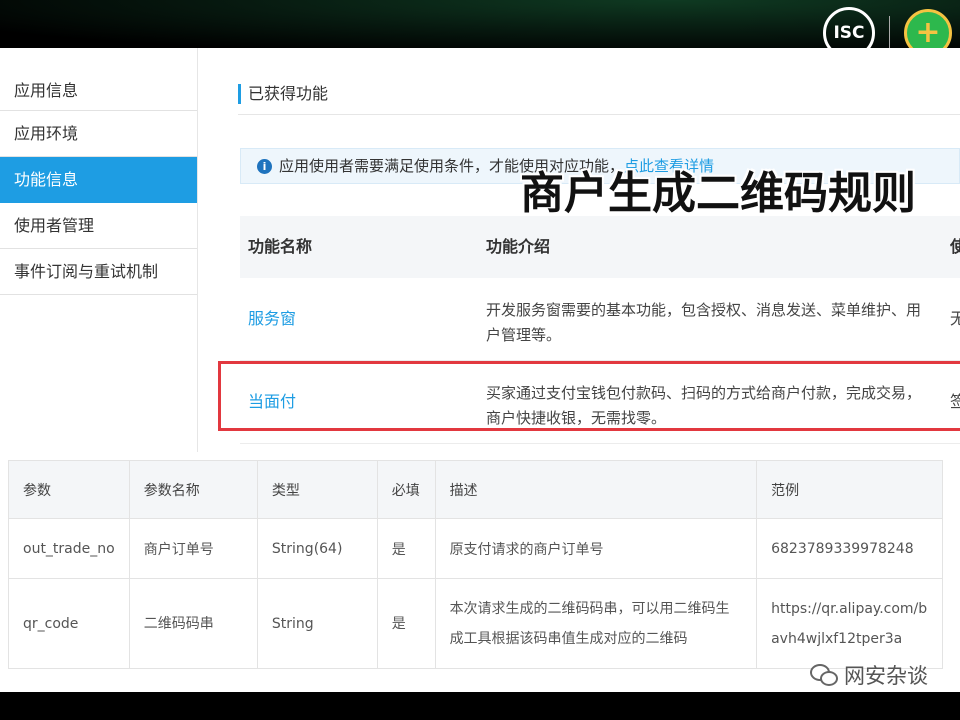 This screenshot has height=720, width=960. I want to click on sidebar-item-feature-info: 功能信息, so click(98, 180).